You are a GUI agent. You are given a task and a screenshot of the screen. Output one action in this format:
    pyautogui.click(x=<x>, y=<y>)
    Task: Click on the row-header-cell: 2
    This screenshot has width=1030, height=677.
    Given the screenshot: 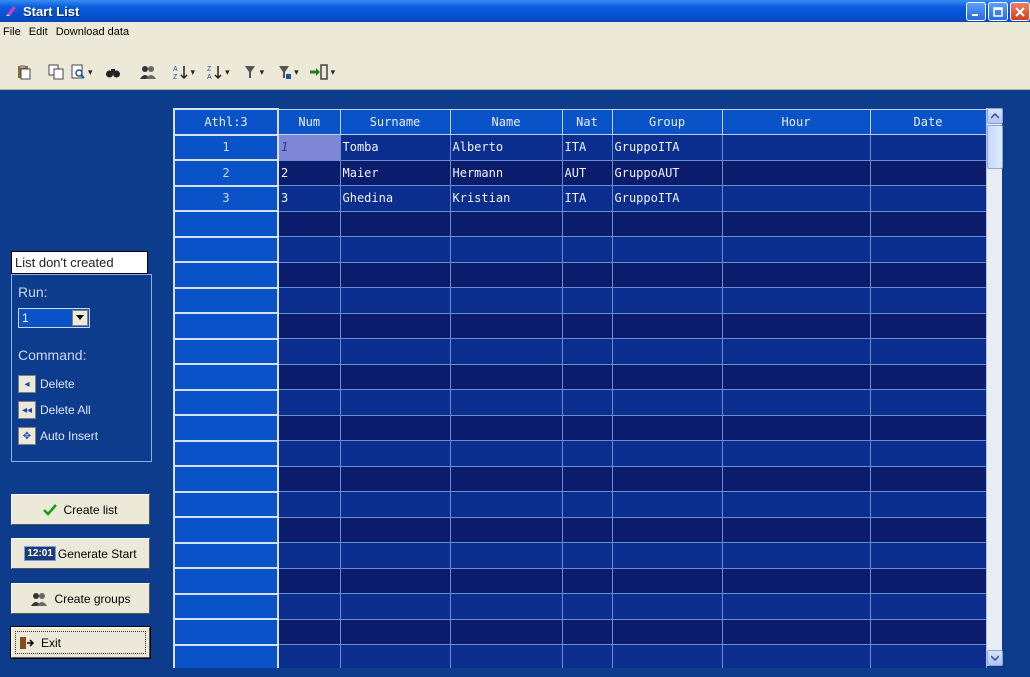 What is the action you would take?
    pyautogui.click(x=226, y=173)
    